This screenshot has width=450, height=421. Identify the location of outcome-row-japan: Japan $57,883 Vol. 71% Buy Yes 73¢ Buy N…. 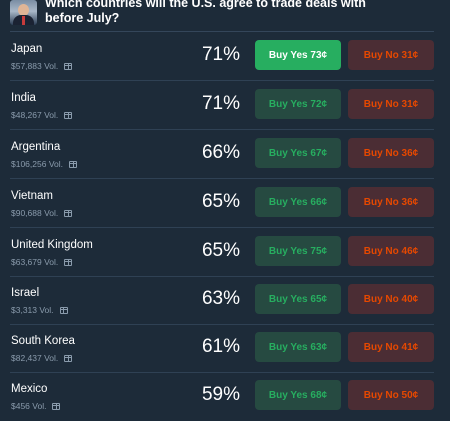
(225, 57).